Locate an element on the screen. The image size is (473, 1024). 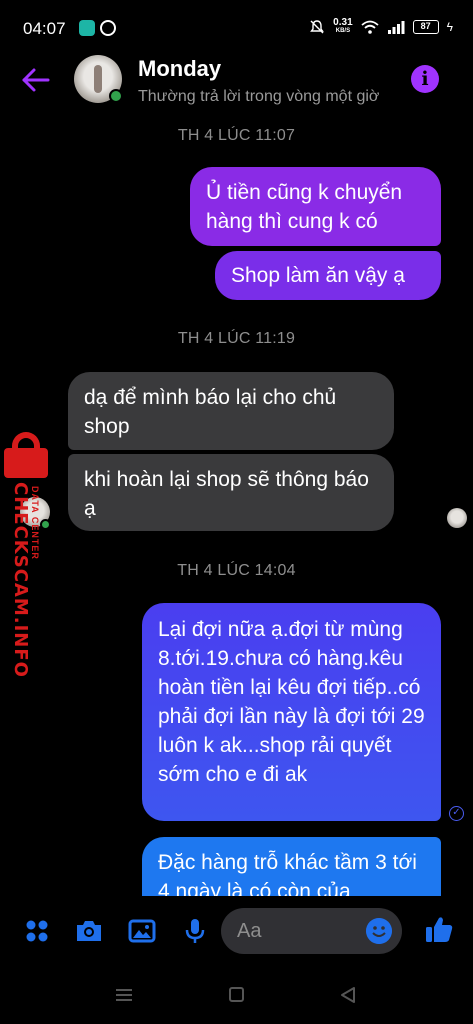
incoming-message: khi hoàn lại shop sẽ thông báo ạ is located at coordinates (231, 492).